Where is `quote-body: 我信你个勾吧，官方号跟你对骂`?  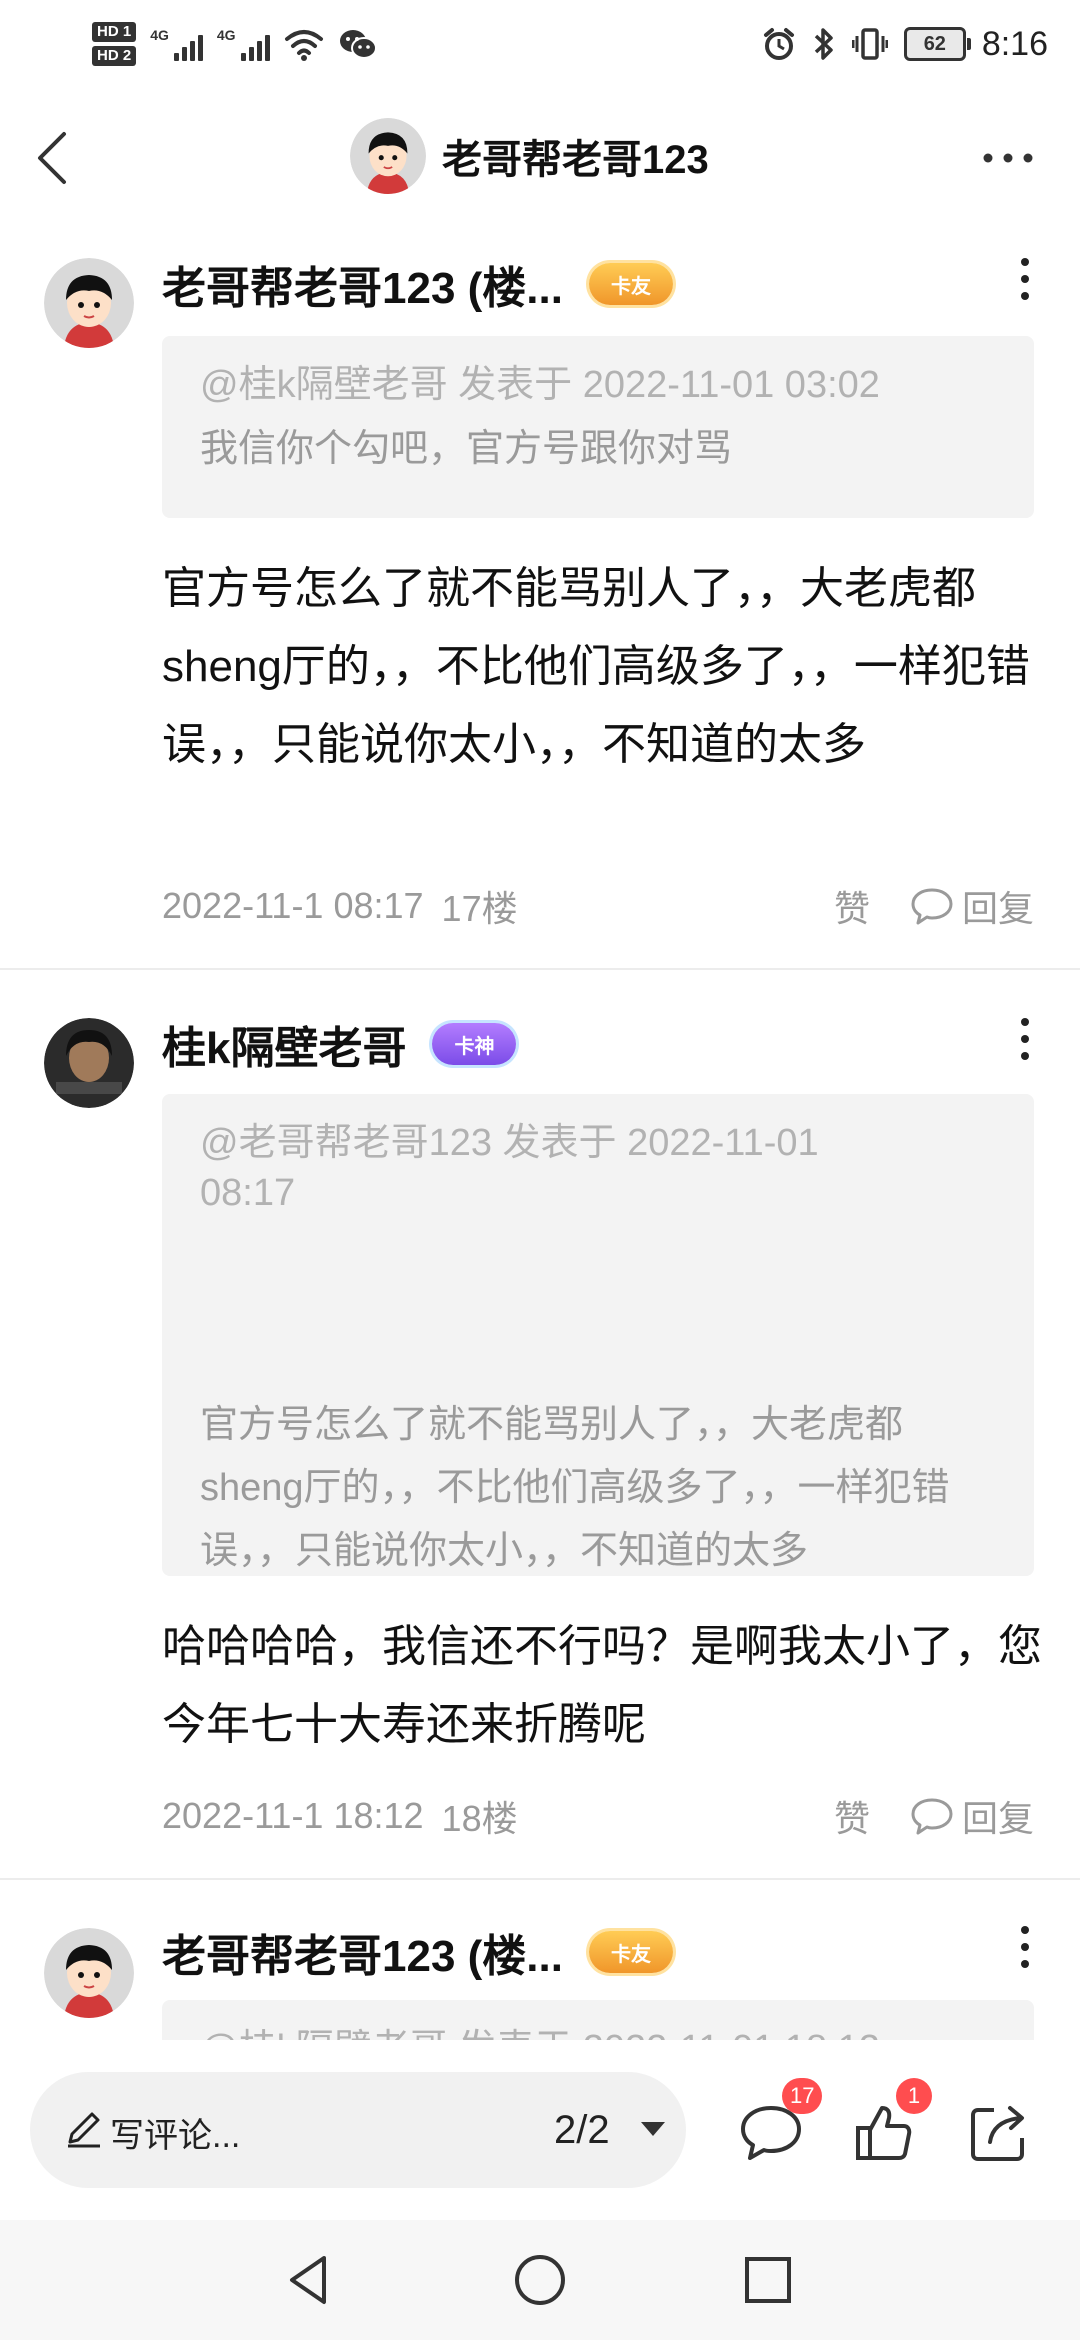 quote-body: 我信你个勾吧，官方号跟你对骂 is located at coordinates (466, 449).